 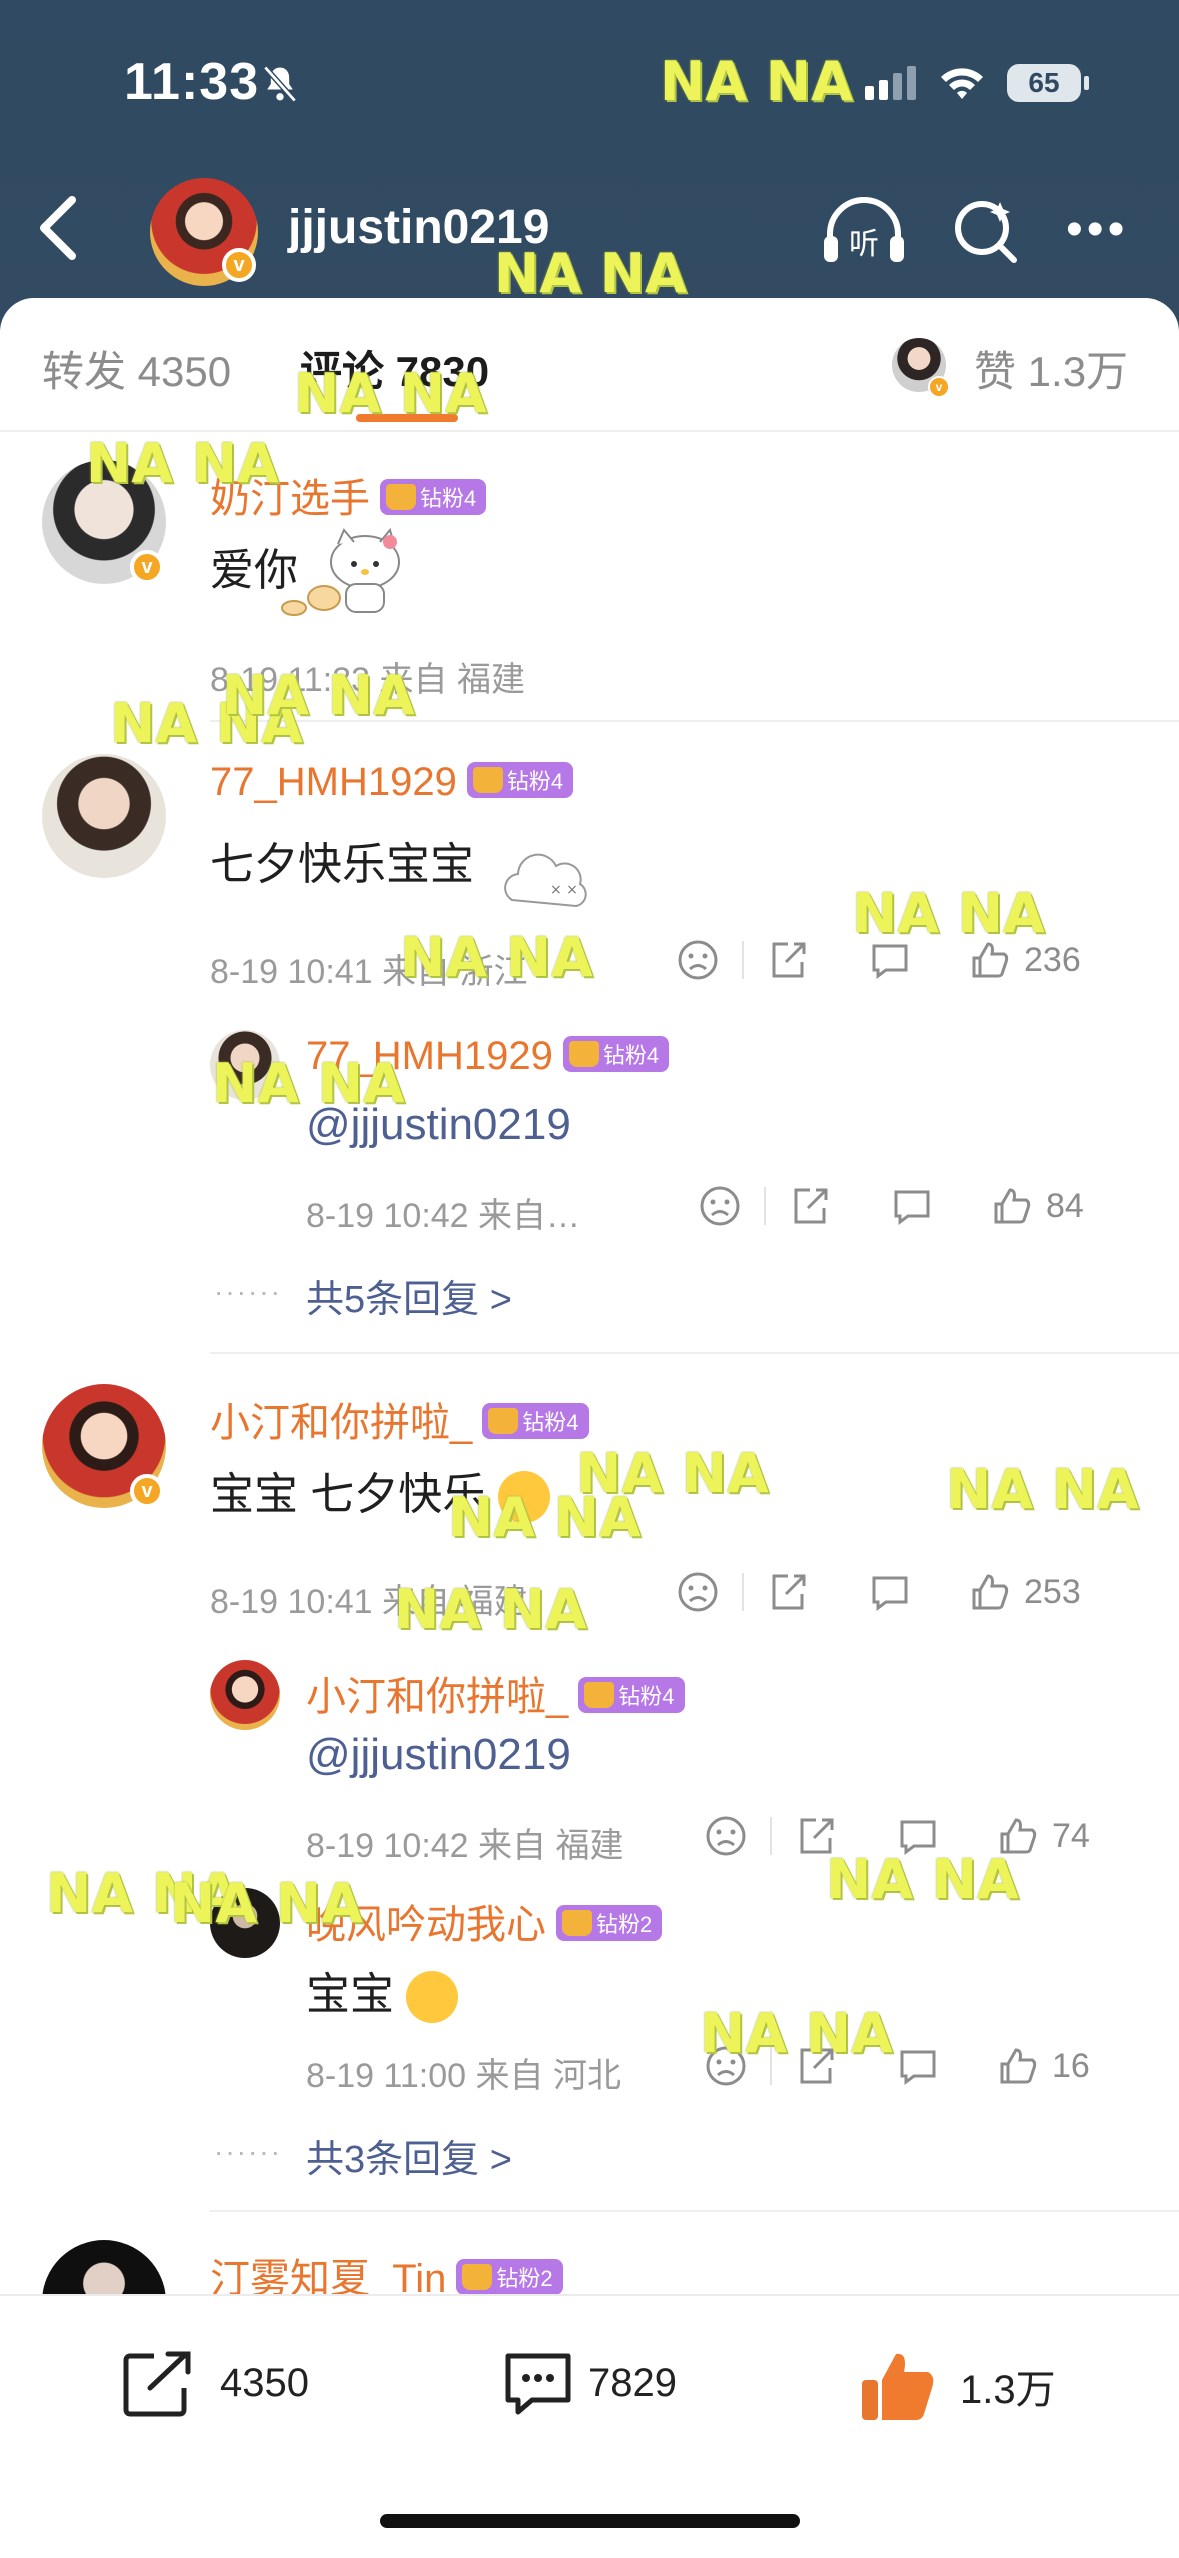 I want to click on more-replies-link: 共5条回复 >, so click(x=409, y=1295).